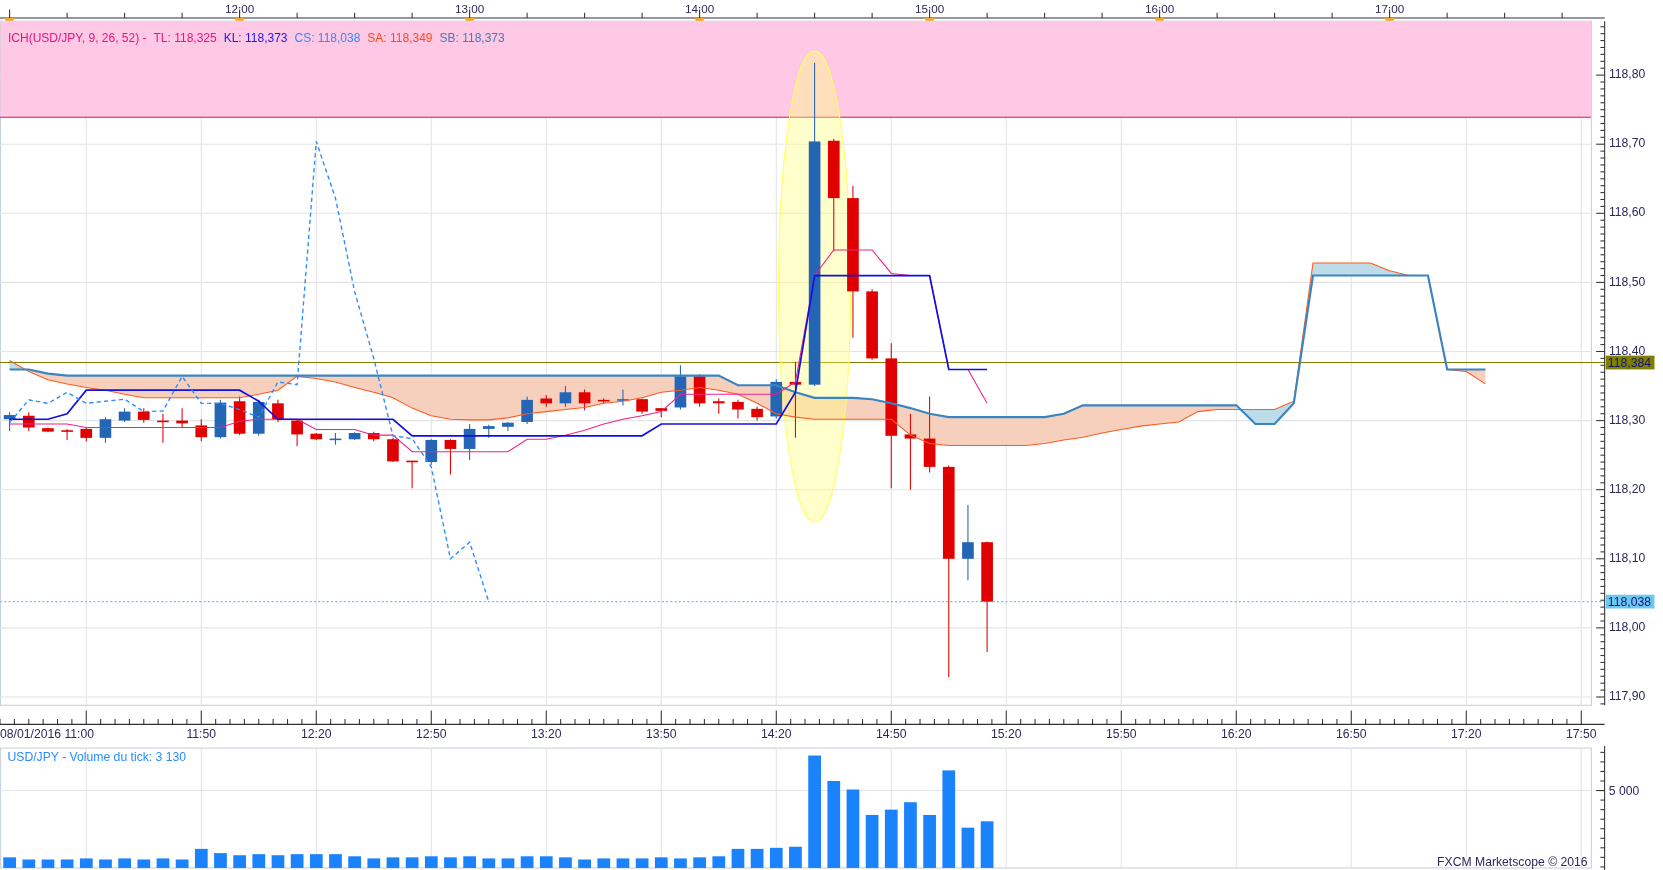 The height and width of the screenshot is (870, 1663). Describe the element at coordinates (1627, 419) in the screenshot. I see `axis-label: 118,30` at that location.